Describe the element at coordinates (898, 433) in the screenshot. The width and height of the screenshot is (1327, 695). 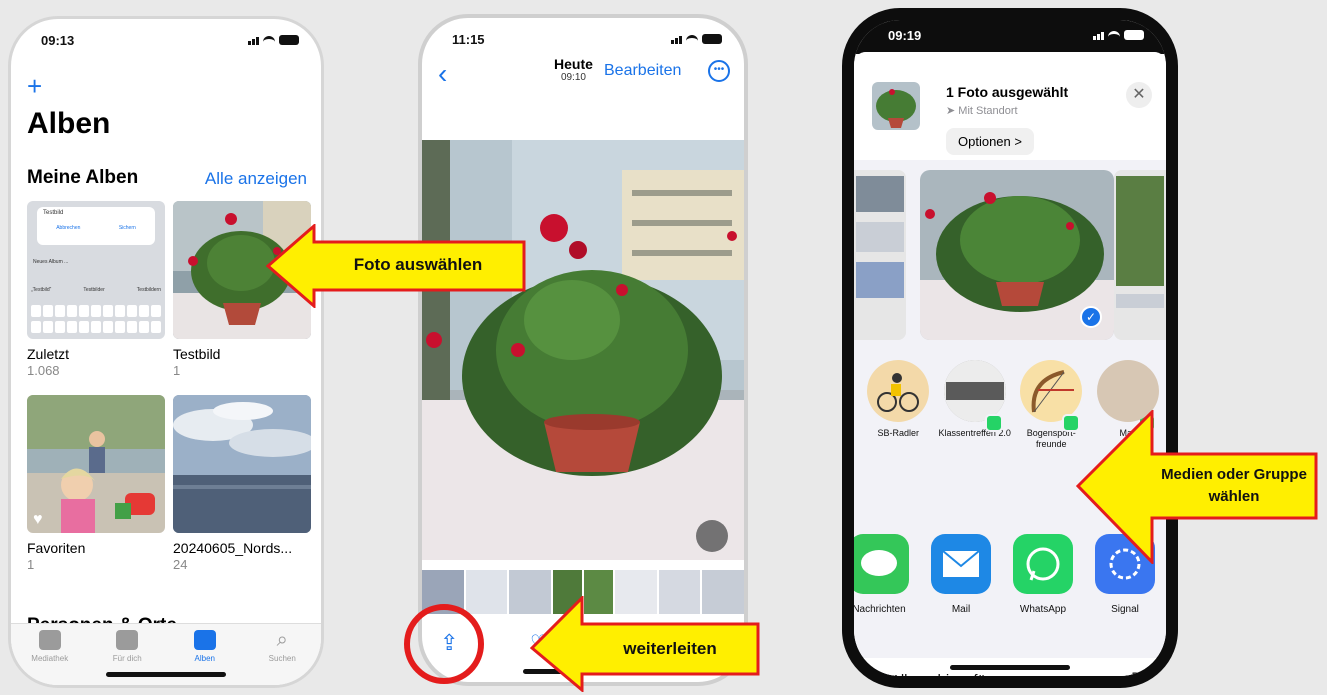
I see `contact-label: SB-Radler` at that location.